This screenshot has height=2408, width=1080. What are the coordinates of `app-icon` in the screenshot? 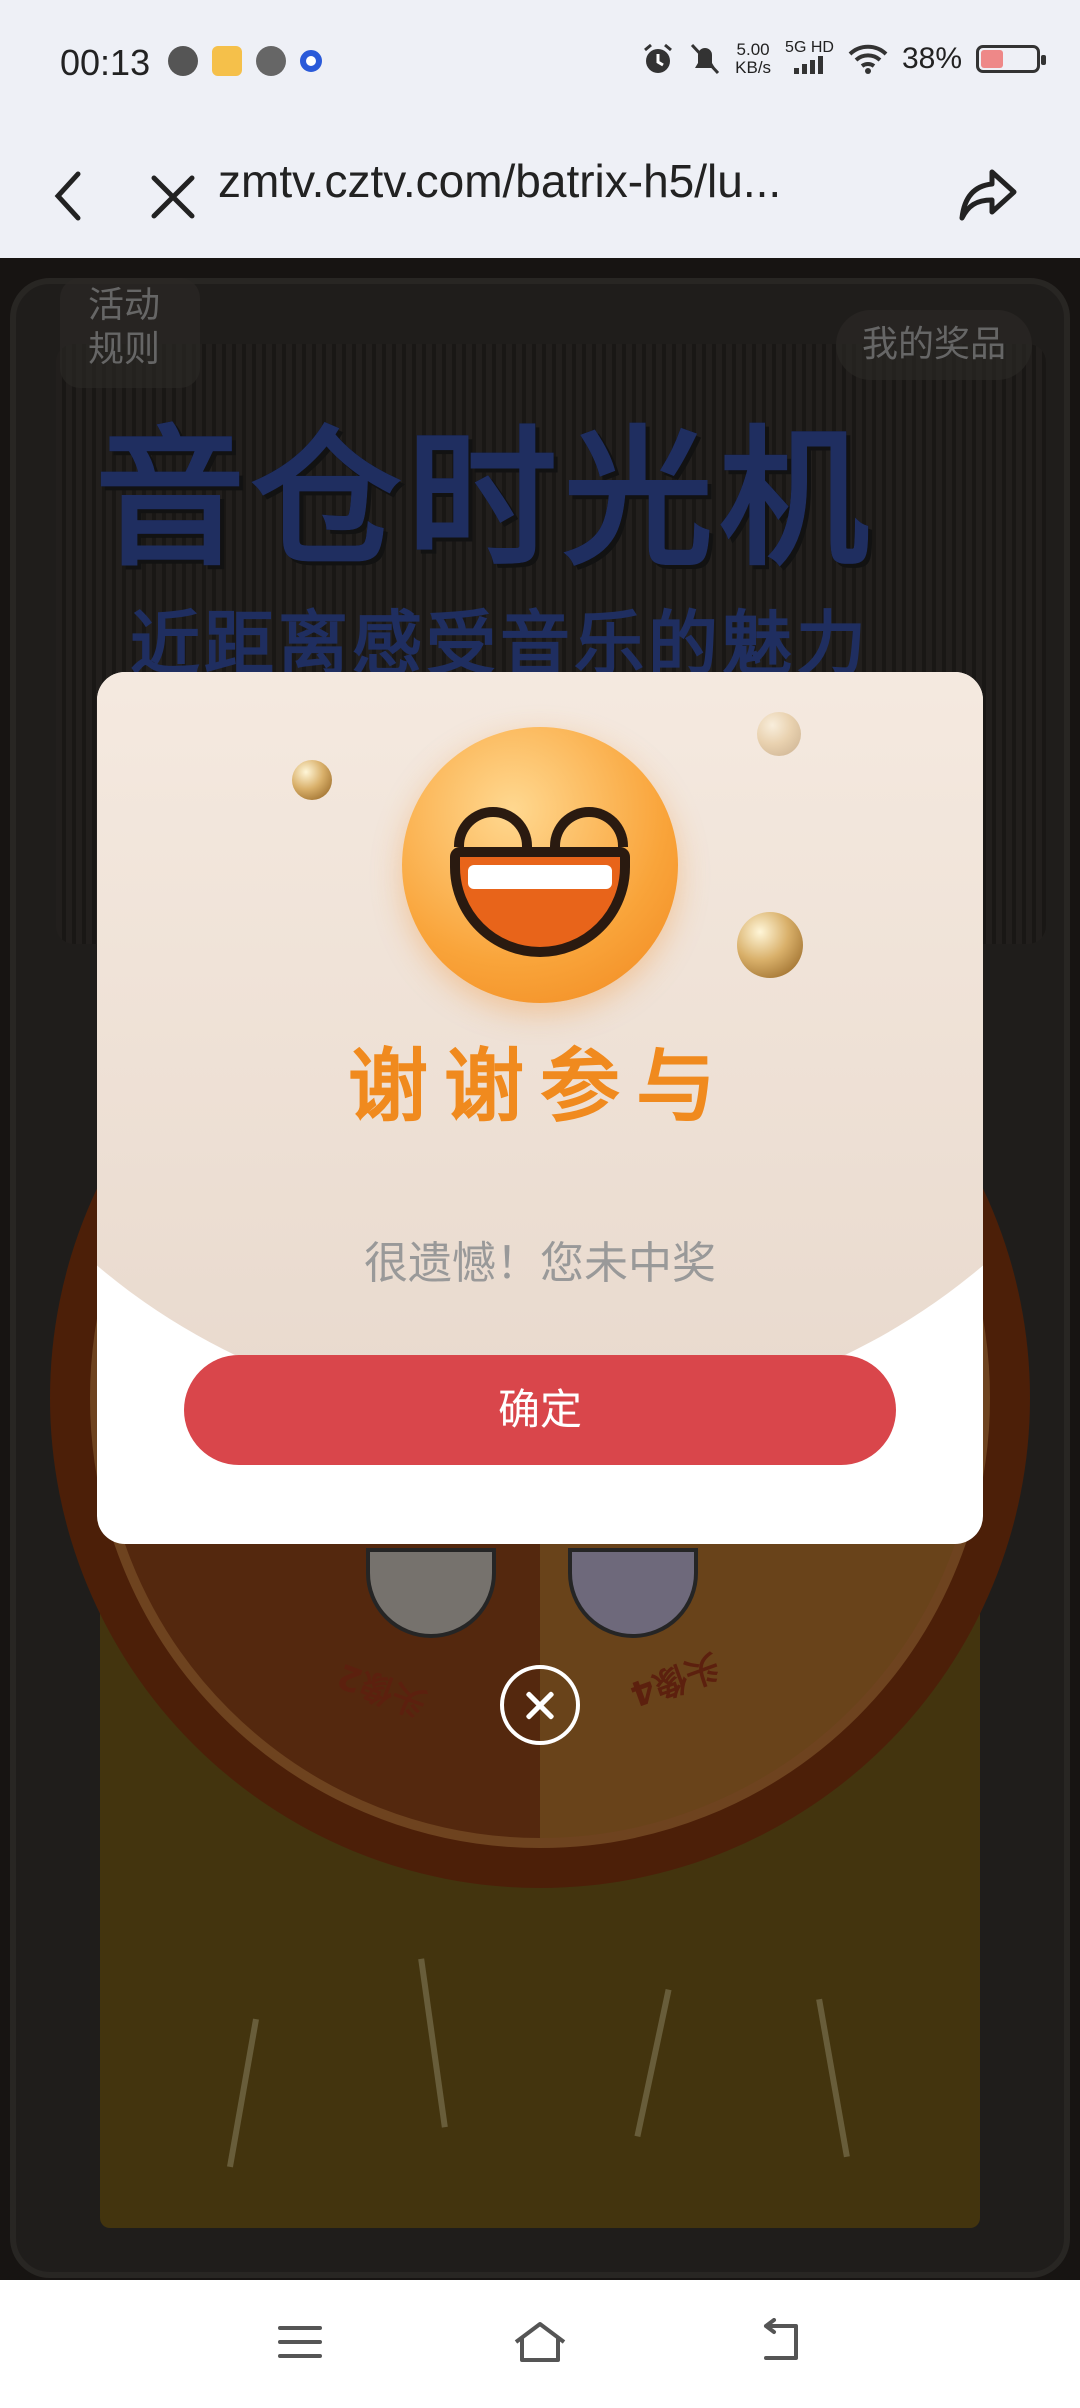 It's located at (311, 61).